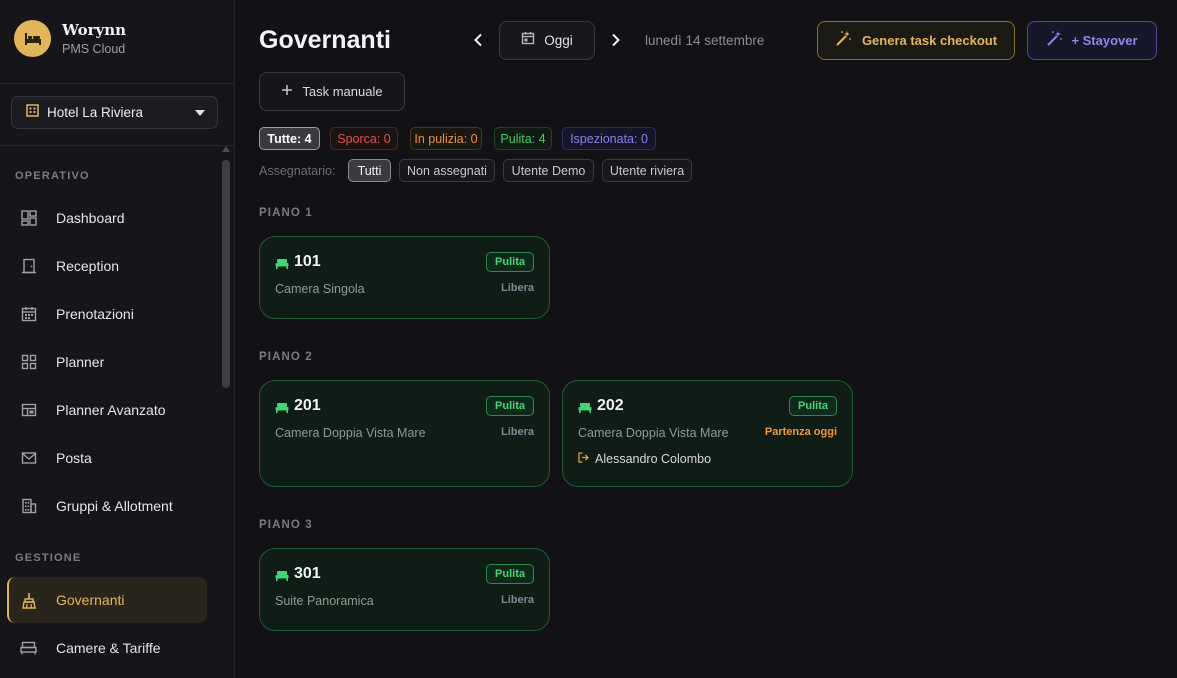 This screenshot has height=678, width=1177. What do you see at coordinates (289, 138) in the screenshot?
I see `filter-all: Tutte: 4` at bounding box center [289, 138].